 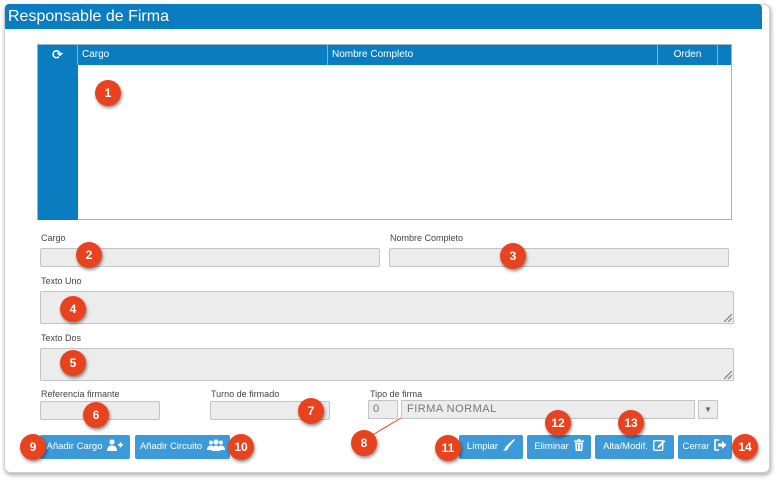 What do you see at coordinates (311, 411) in the screenshot?
I see `callout-badge-7: 7` at bounding box center [311, 411].